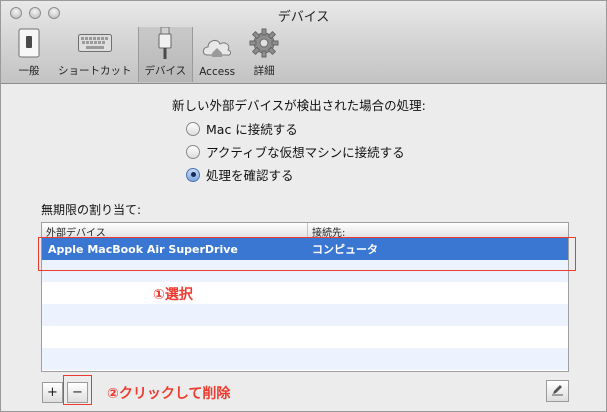 This screenshot has width=607, height=412. I want to click on option-label: 処理を確認する, so click(250, 175).